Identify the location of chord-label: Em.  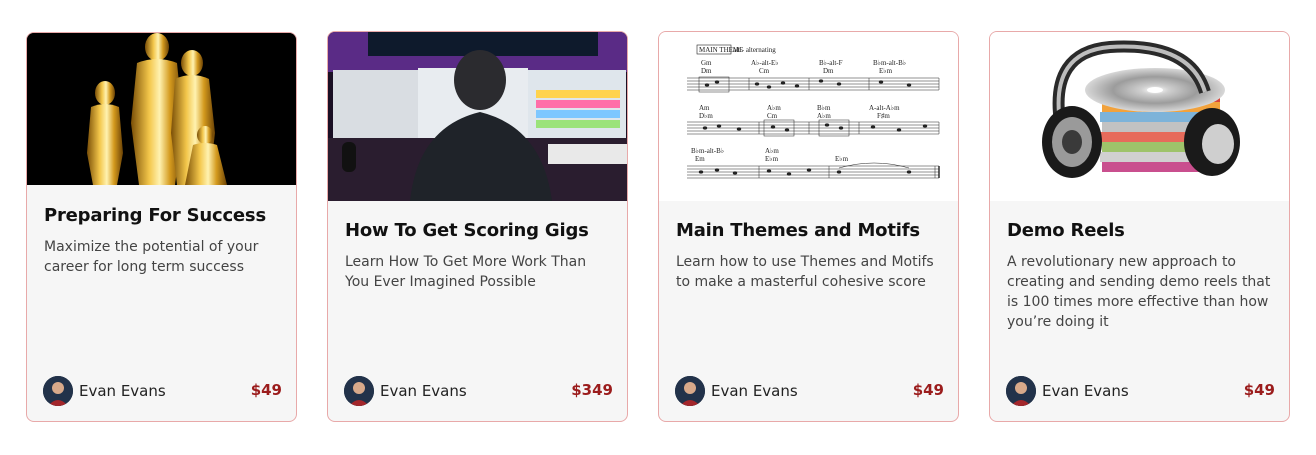
(700, 159).